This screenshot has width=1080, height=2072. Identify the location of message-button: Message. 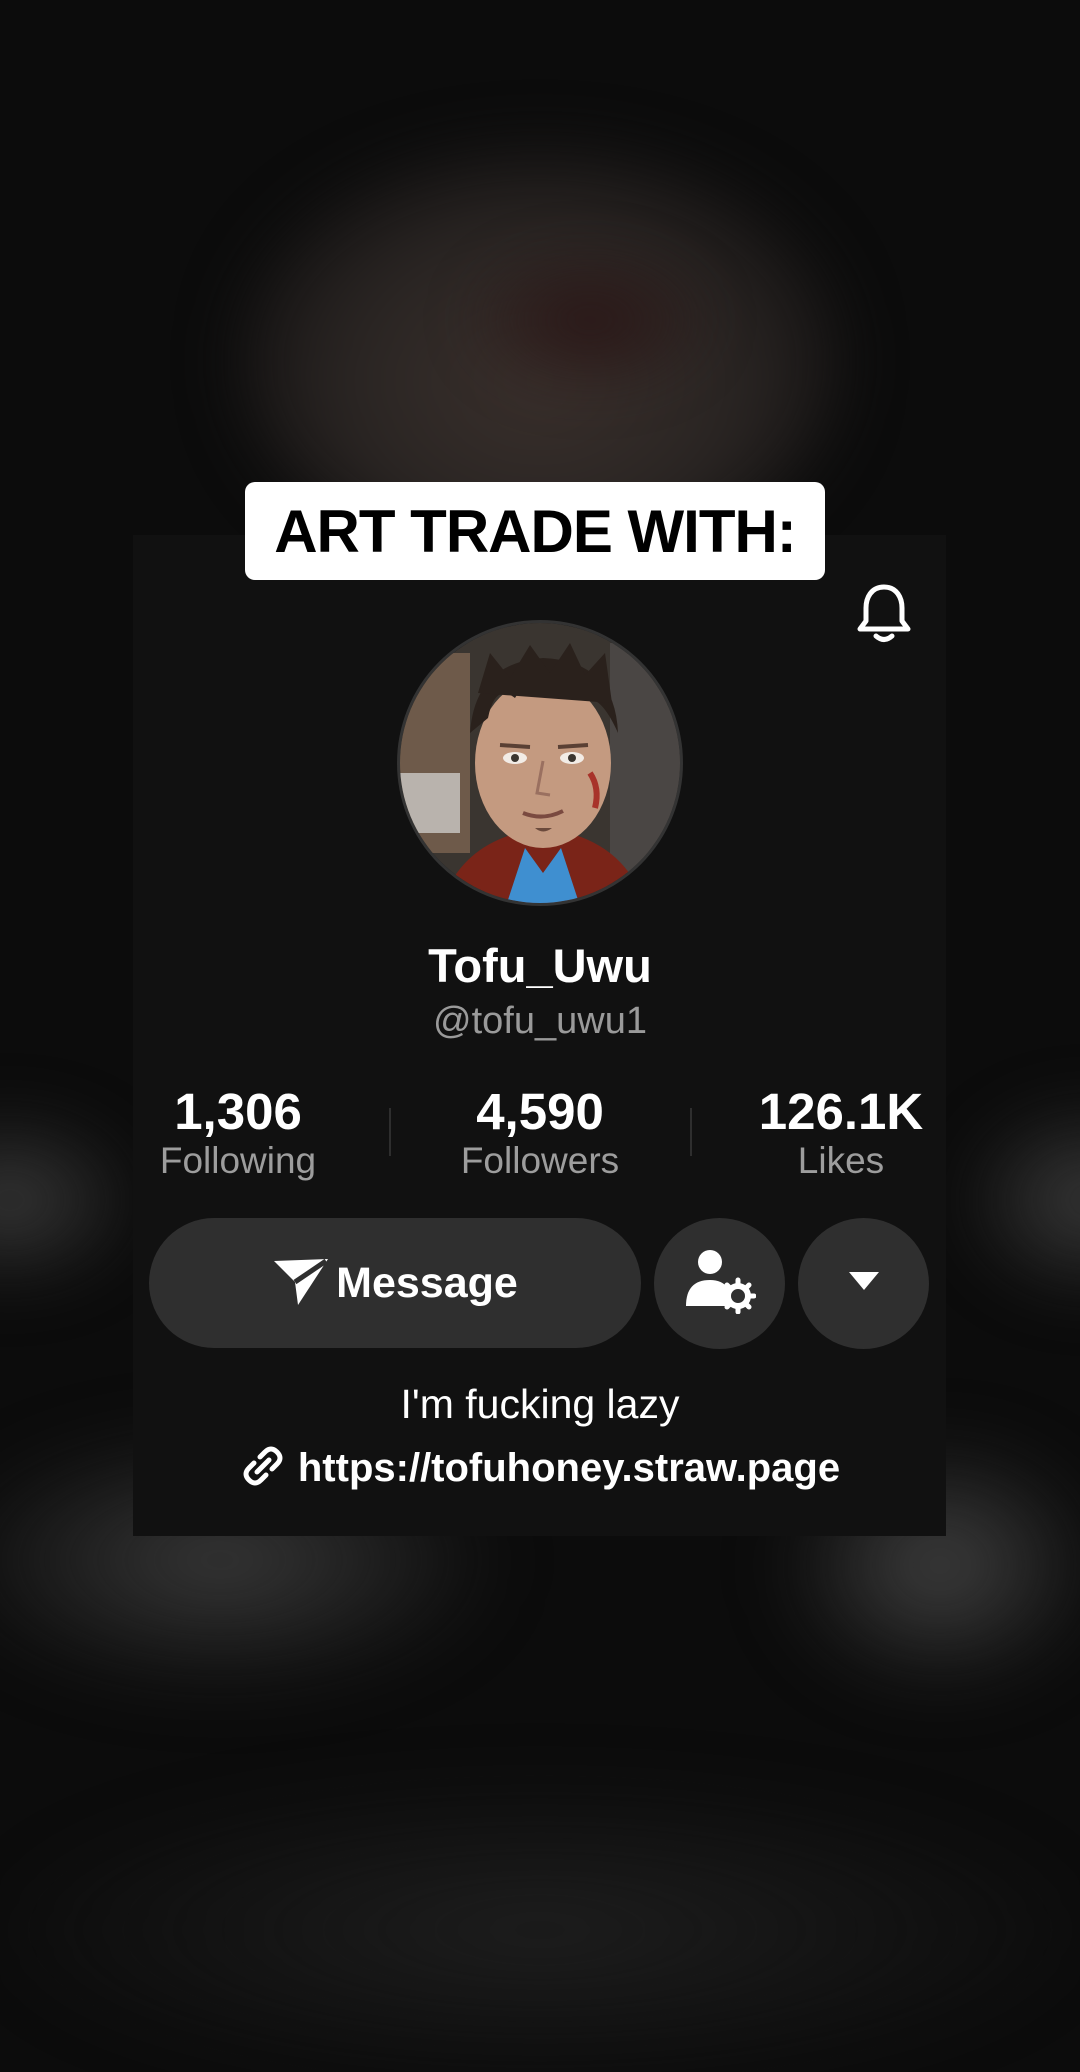
(395, 1283).